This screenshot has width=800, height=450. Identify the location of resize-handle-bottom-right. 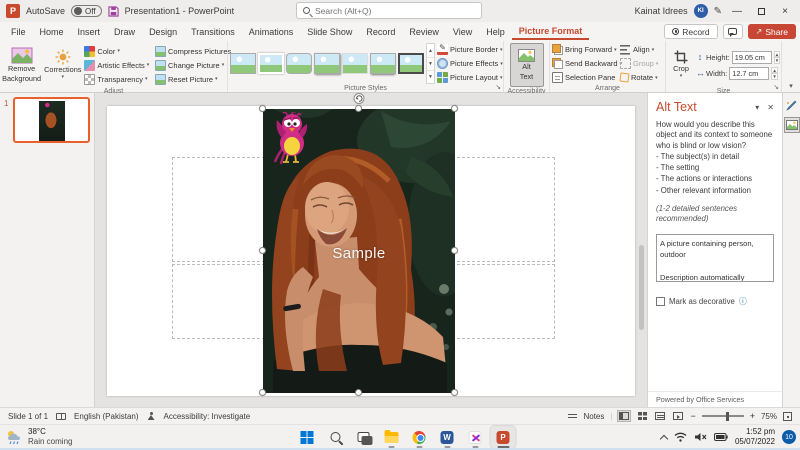
(454, 392).